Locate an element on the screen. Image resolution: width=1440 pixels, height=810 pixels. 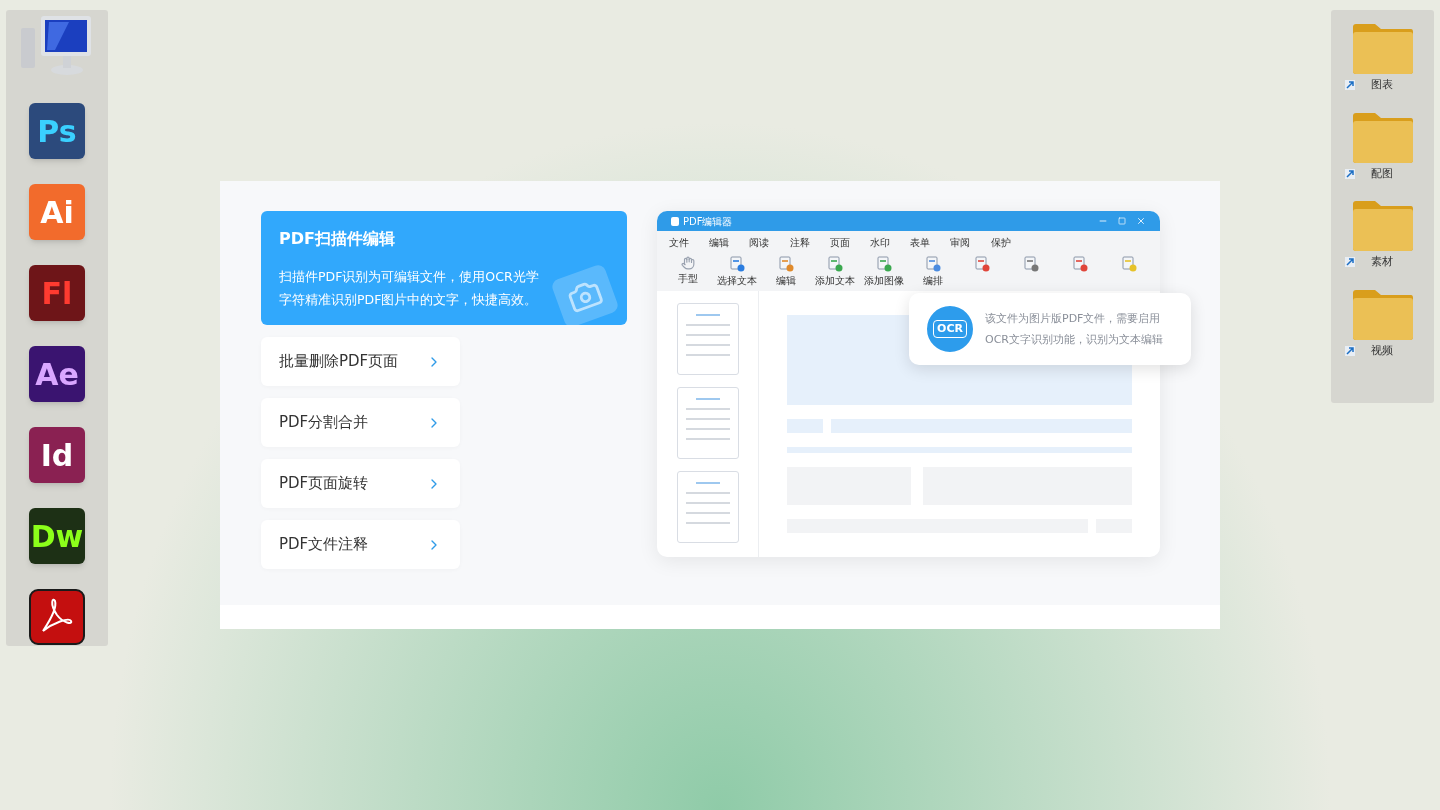
toolbar-label: 选择文本 is located at coordinates (736, 280).